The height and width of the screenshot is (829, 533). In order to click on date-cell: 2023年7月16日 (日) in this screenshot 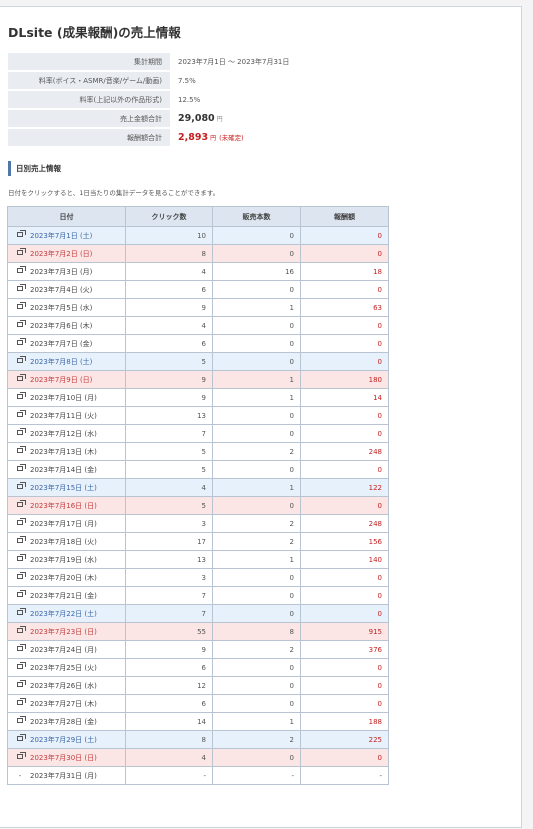, I will do `click(66, 505)`.